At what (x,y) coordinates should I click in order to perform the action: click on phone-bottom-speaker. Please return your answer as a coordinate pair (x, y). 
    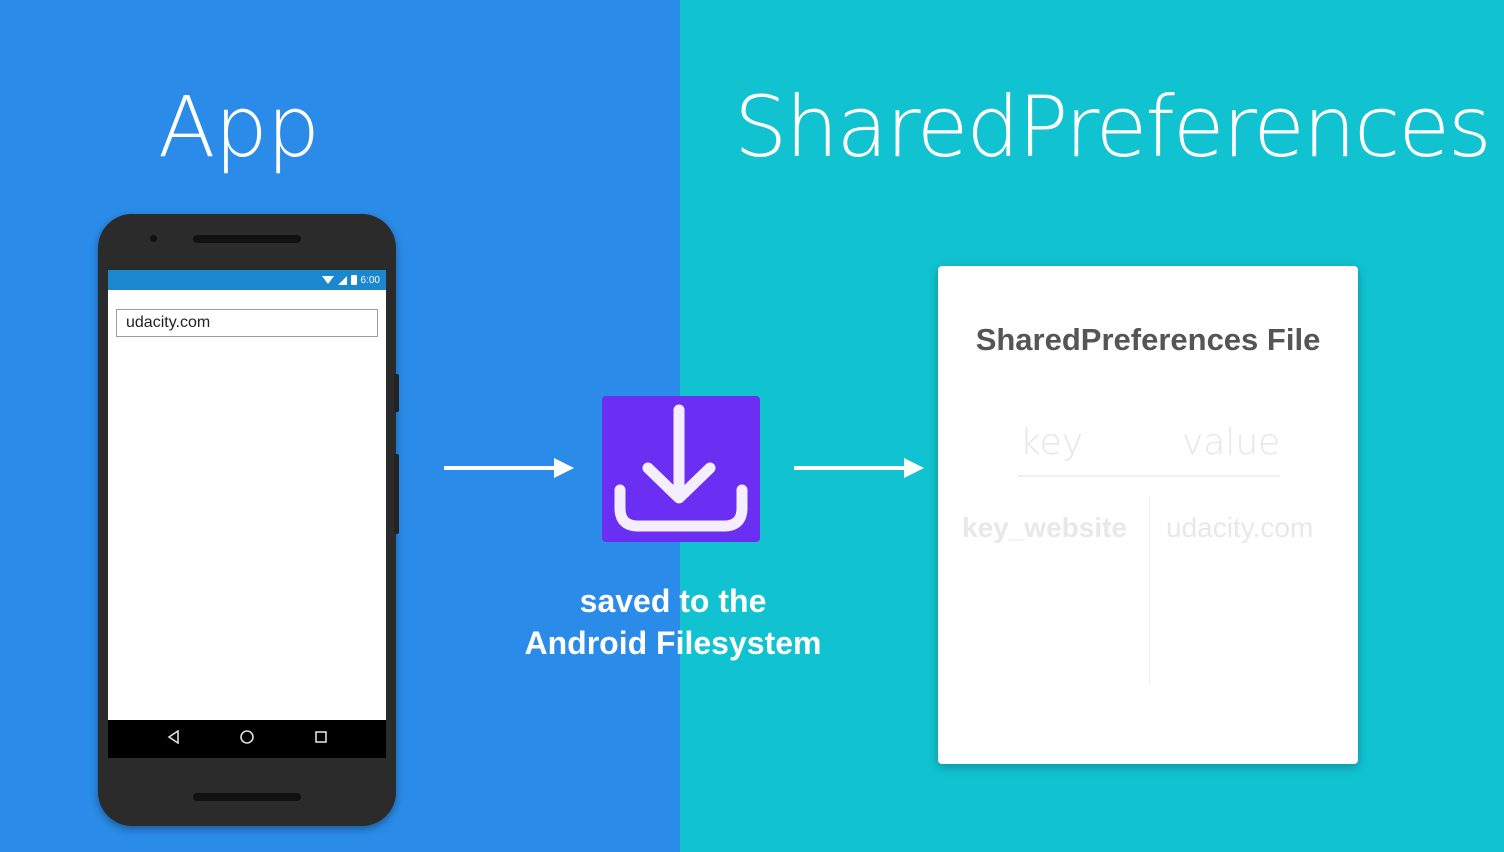
    Looking at the image, I should click on (247, 797).